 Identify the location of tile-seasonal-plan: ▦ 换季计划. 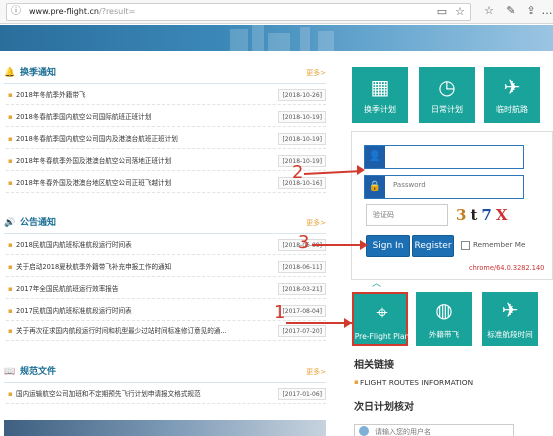
(380, 95).